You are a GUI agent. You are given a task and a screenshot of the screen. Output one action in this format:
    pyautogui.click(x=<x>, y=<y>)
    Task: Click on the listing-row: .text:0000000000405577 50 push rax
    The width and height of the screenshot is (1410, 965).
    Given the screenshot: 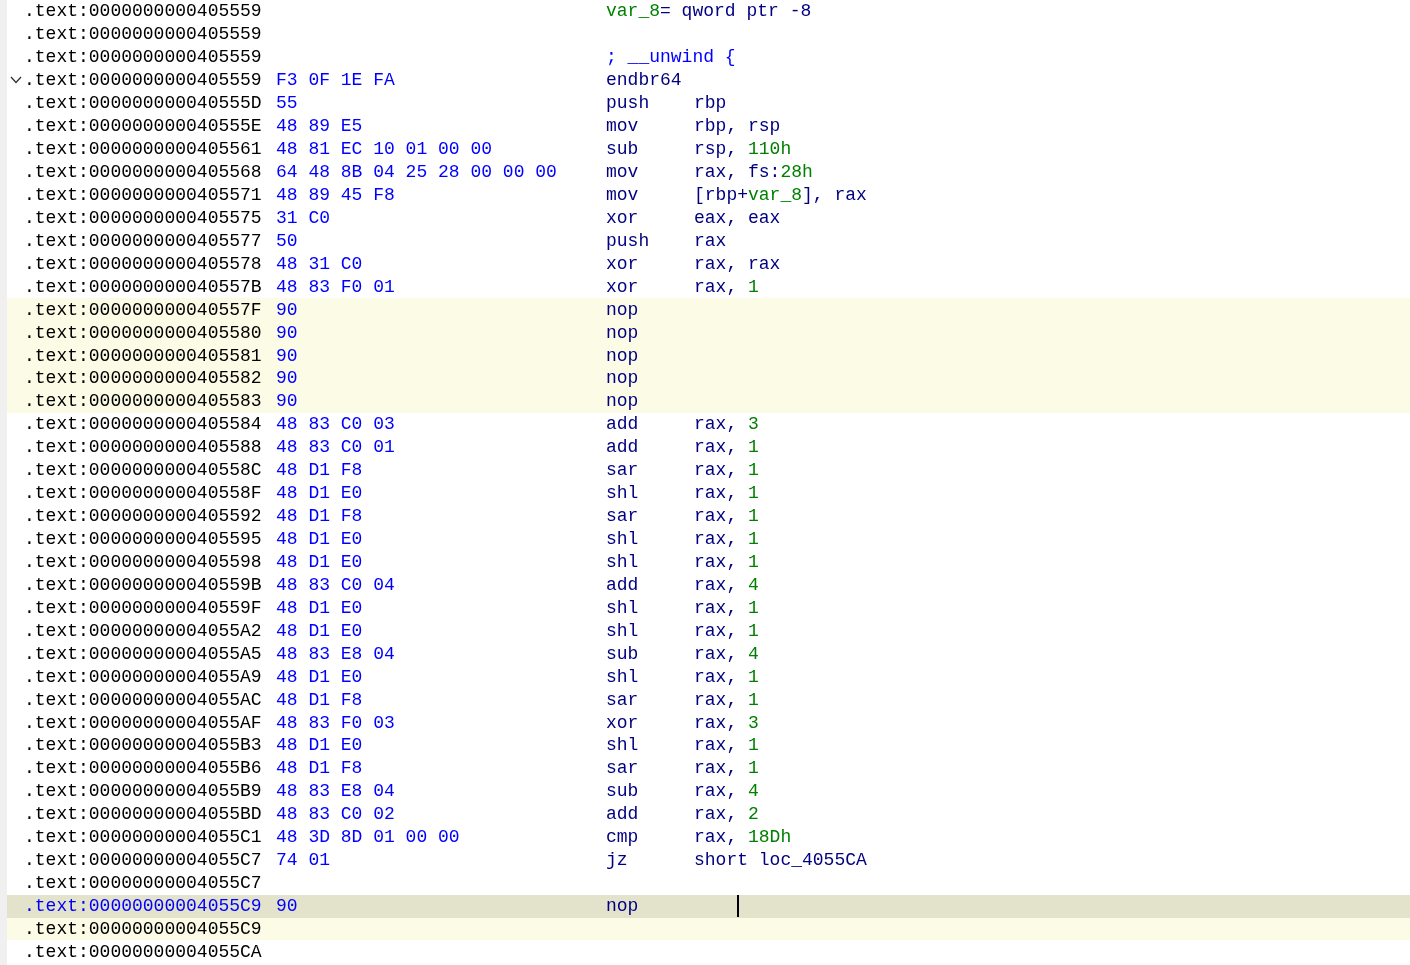 What is the action you would take?
    pyautogui.click(x=708, y=241)
    